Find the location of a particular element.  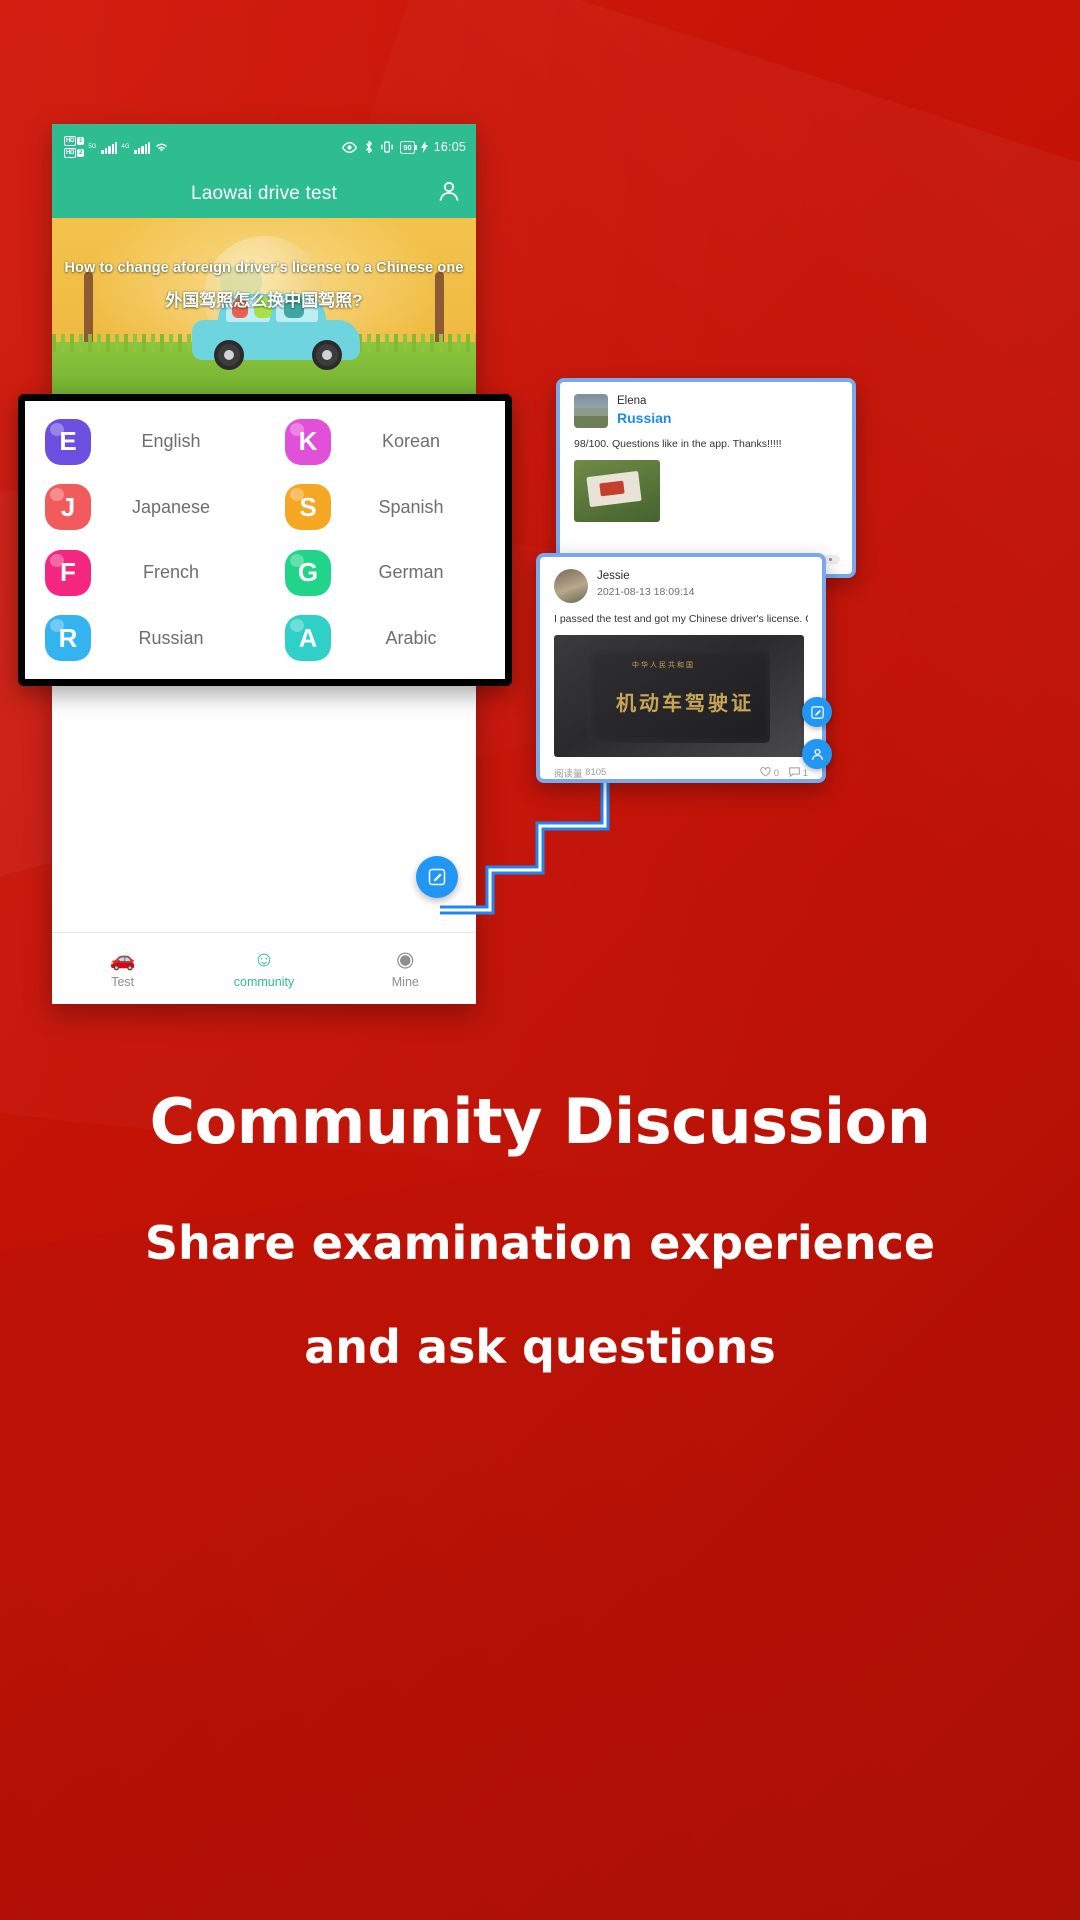

banner-headline-cn: 外国驾照怎么换中国驾照? is located at coordinates (264, 300).